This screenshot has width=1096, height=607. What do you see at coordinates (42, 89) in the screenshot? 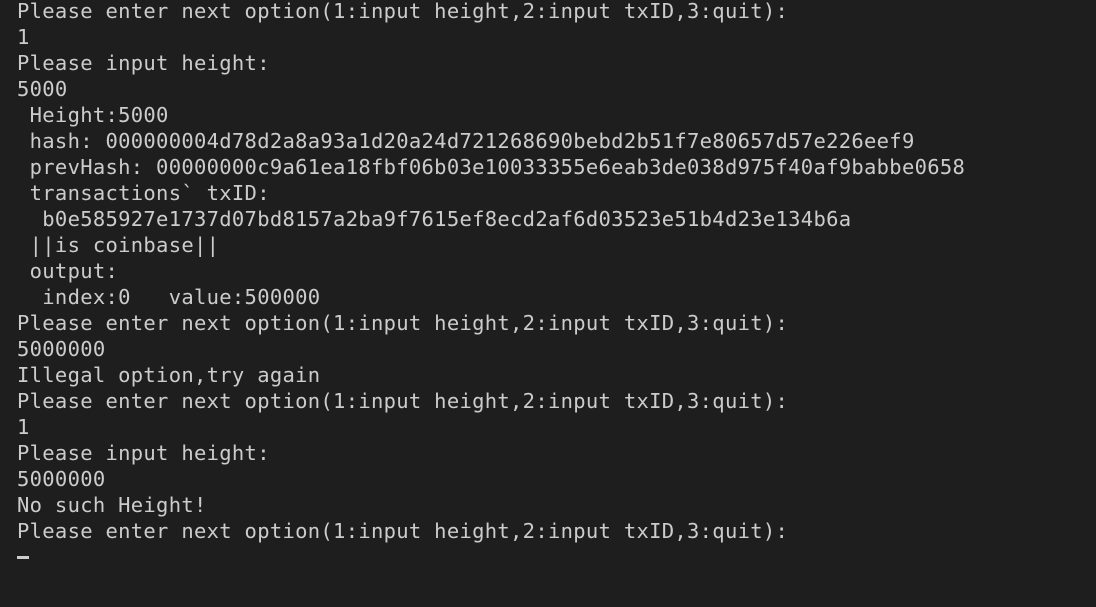
I see `user-input-line: 5000` at bounding box center [42, 89].